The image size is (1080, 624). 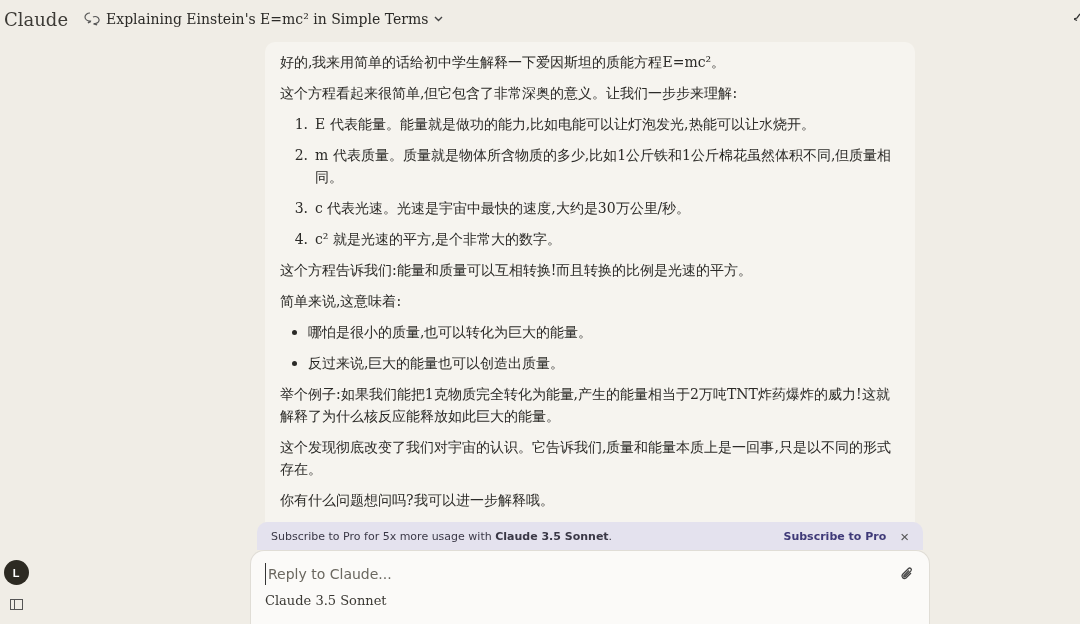 What do you see at coordinates (300, 208) in the screenshot?
I see `list-number: 3.` at bounding box center [300, 208].